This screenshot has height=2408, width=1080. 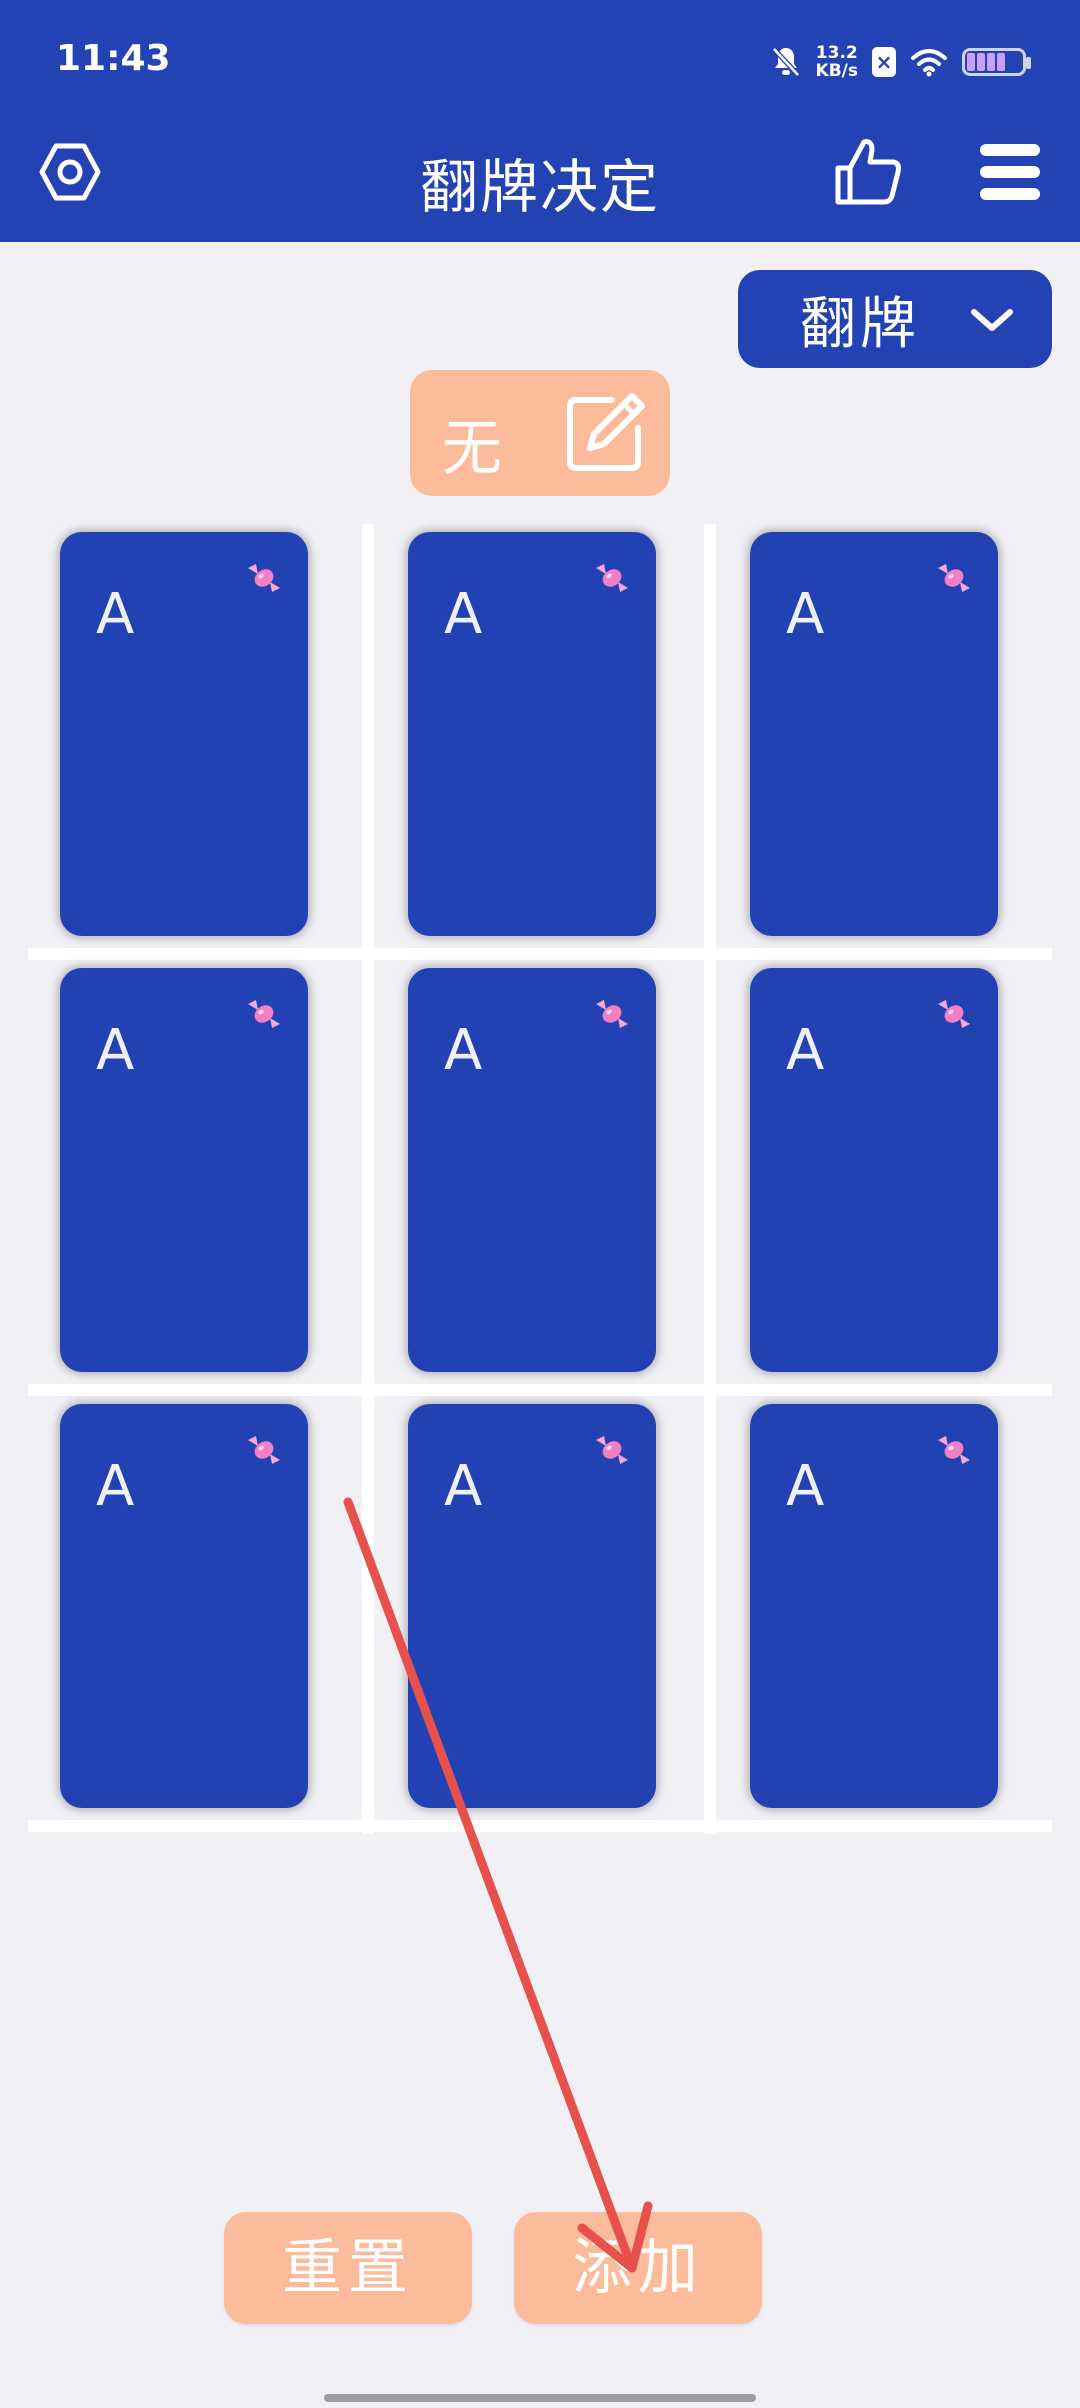 I want to click on page-title: 翻牌决定, so click(x=539, y=187).